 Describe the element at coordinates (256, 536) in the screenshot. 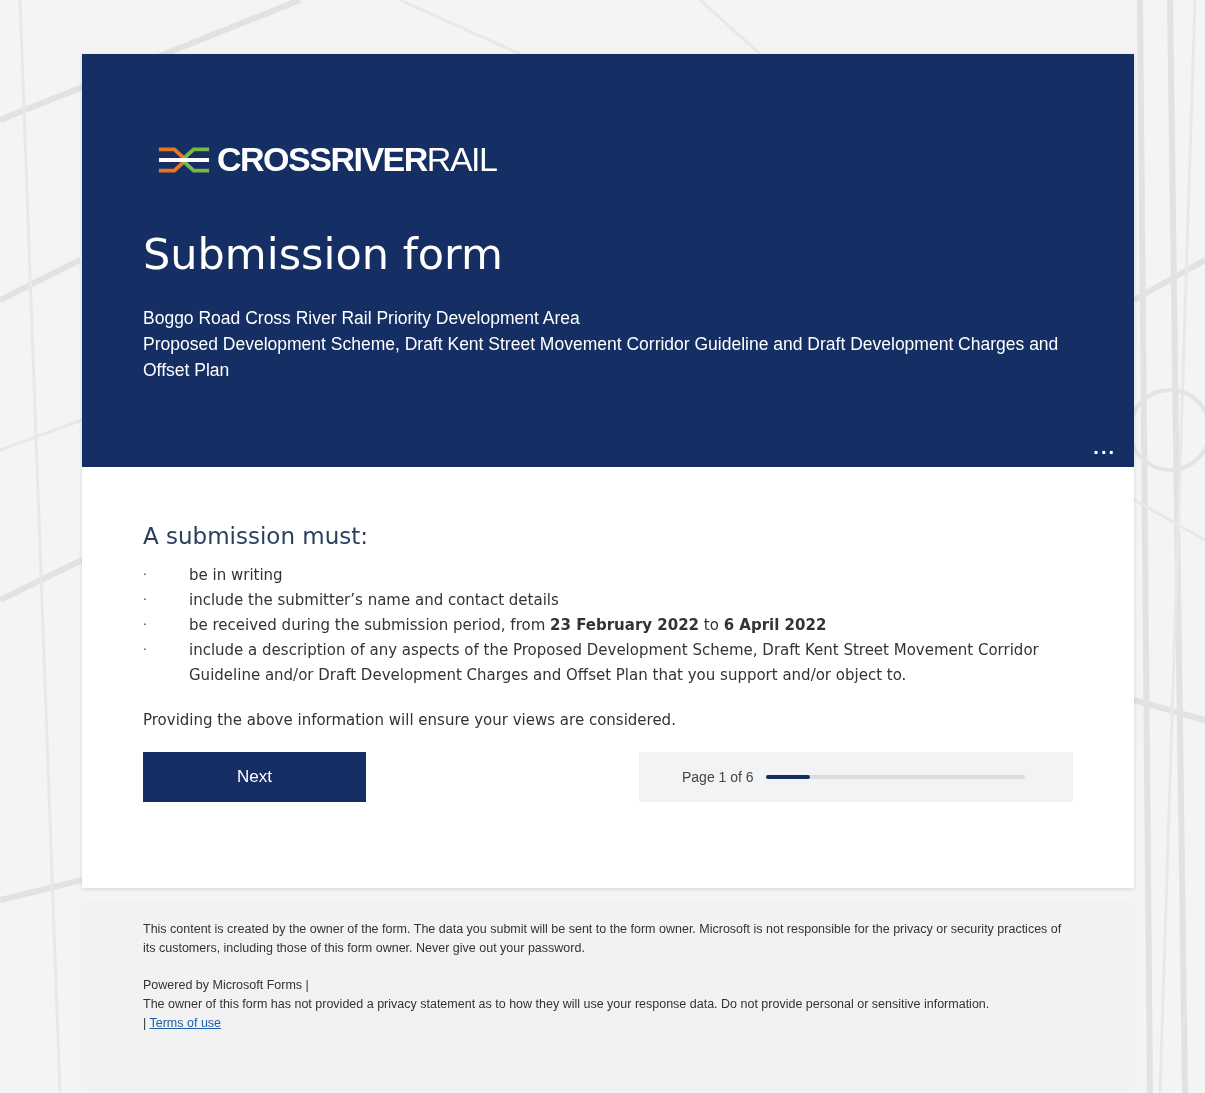

I see `section-heading: A submission must:` at that location.